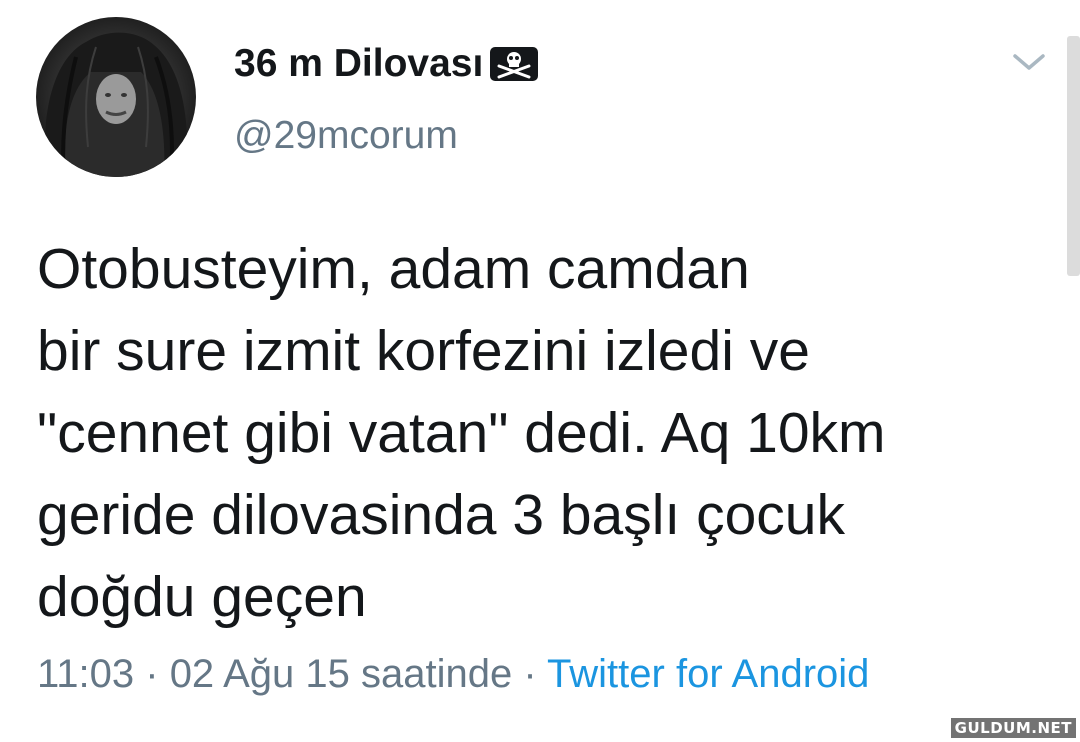 The width and height of the screenshot is (1080, 742). I want to click on skull-crossbones-flag-icon, so click(514, 64).